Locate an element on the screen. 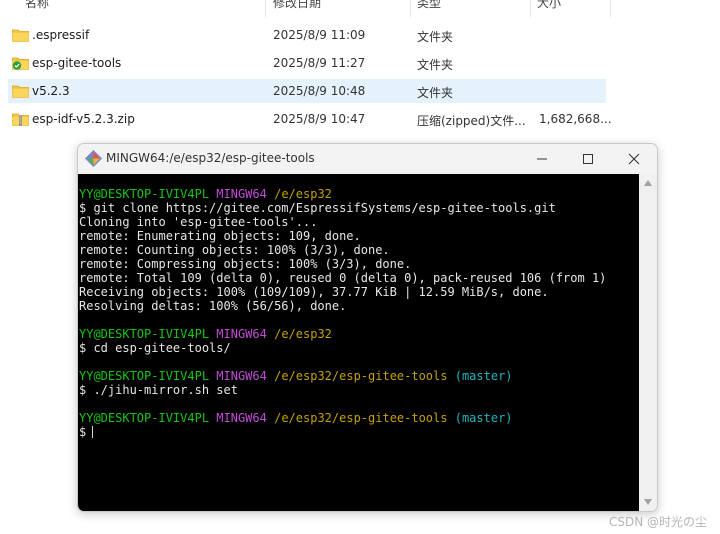  close-icon is located at coordinates (634, 159).